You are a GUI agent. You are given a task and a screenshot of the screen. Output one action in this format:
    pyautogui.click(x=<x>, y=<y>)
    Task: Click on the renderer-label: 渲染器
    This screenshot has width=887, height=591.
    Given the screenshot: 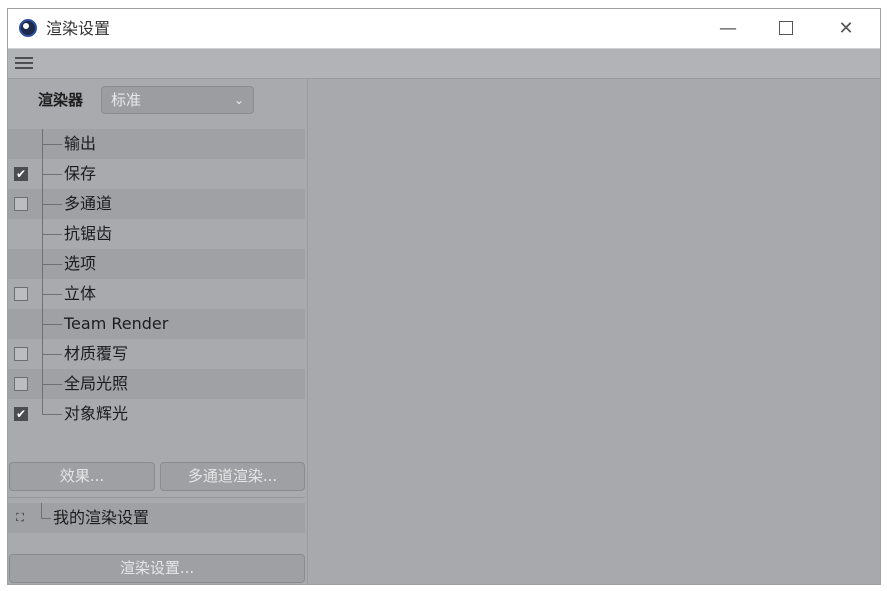 What is the action you would take?
    pyautogui.click(x=61, y=100)
    